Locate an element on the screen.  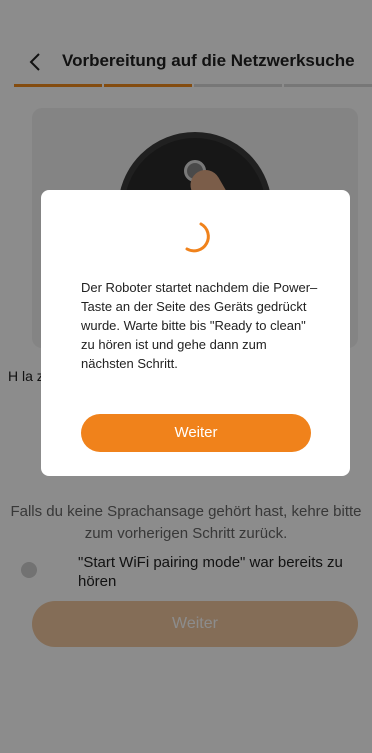
spinner-icon is located at coordinates (197, 237).